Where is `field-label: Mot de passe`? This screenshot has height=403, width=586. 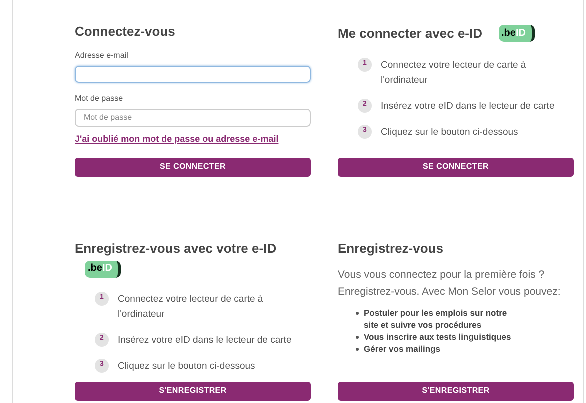 field-label: Mot de passe is located at coordinates (99, 99).